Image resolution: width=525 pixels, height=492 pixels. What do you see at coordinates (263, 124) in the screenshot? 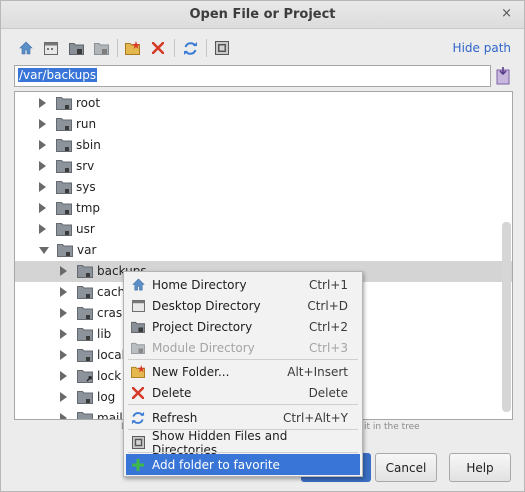
I see `tree-row: run` at bounding box center [263, 124].